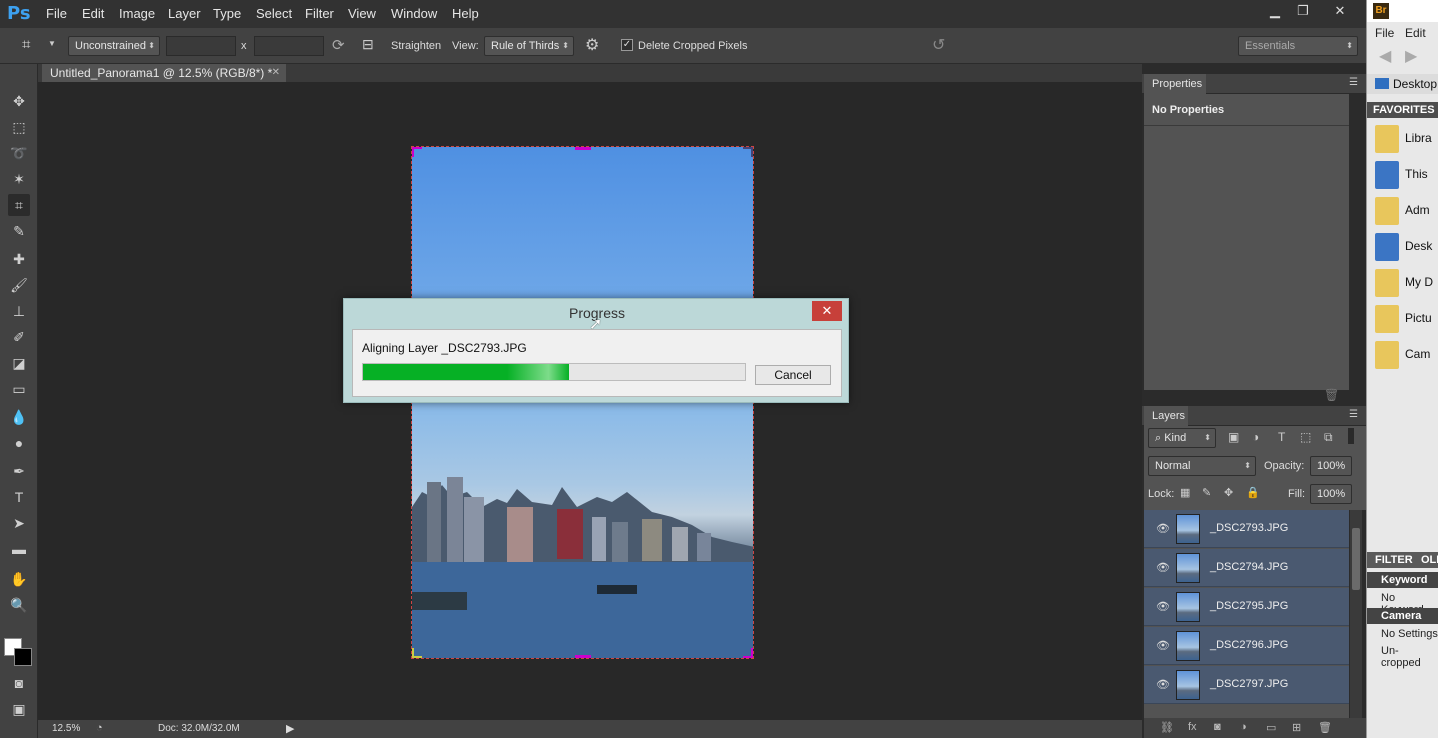 This screenshot has width=1438, height=738. I want to click on scrollbar-thumb, so click(1356, 559).